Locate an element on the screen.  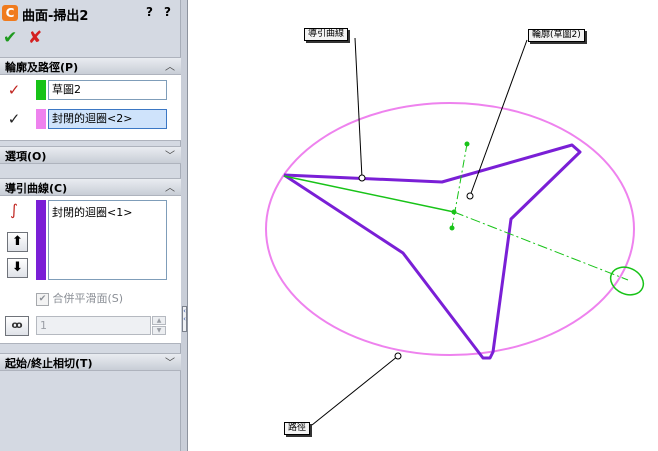
profile-field: 草圖2 is located at coordinates (107, 90).